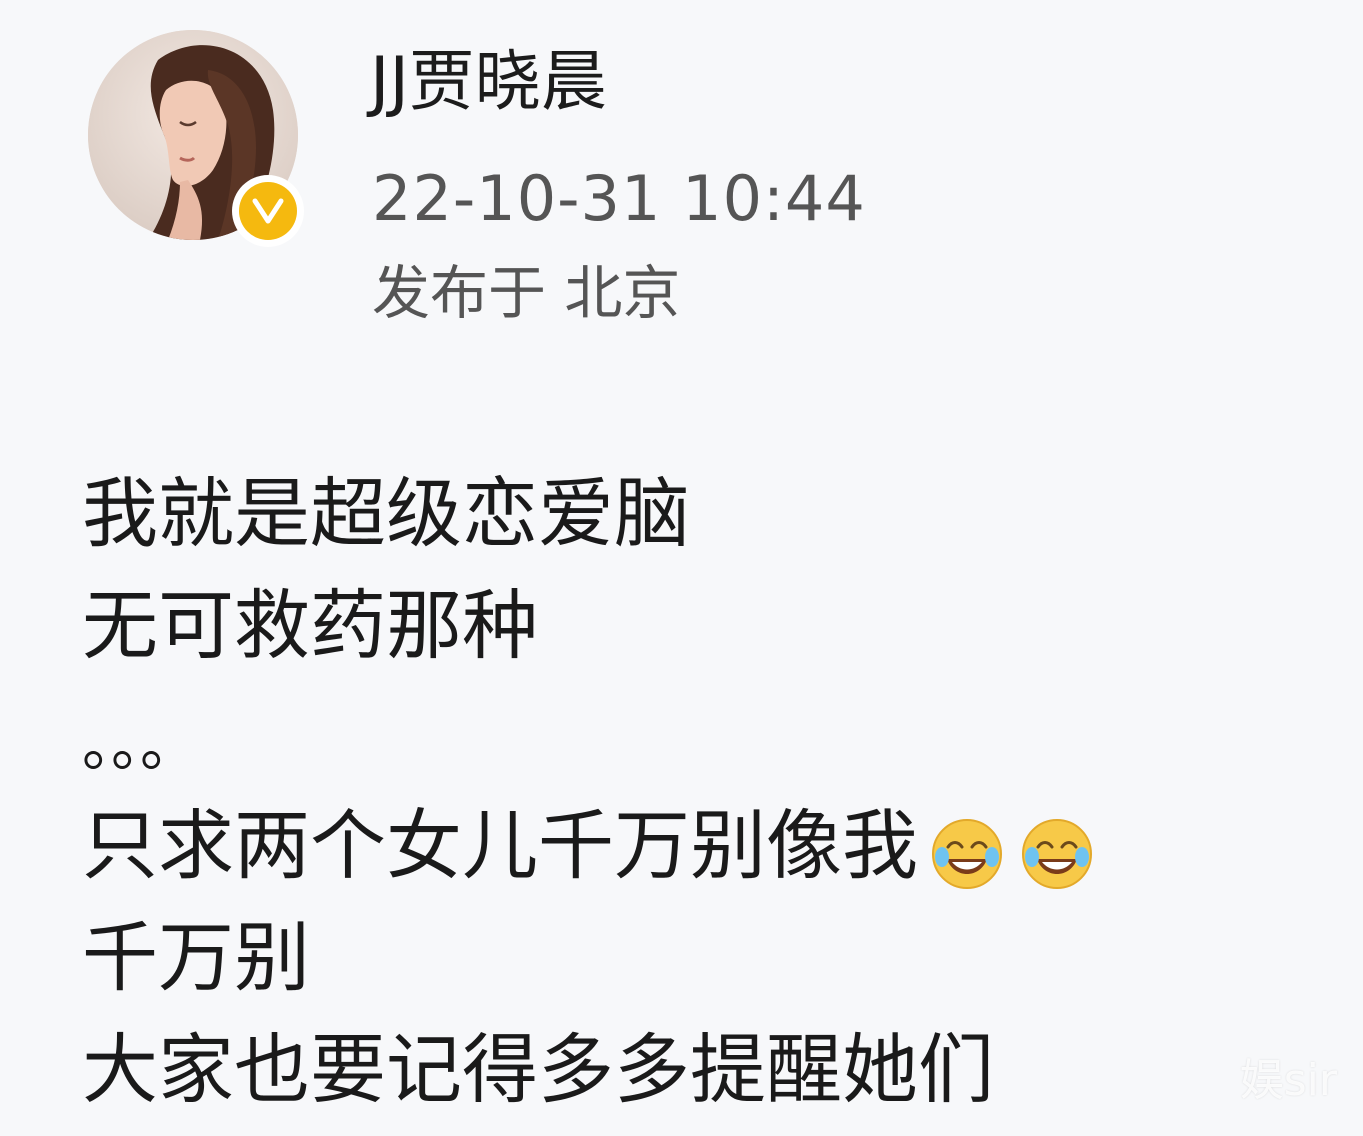 Image resolution: width=1363 pixels, height=1136 pixels. What do you see at coordinates (526, 293) in the screenshot?
I see `post-location: 发布于 北京` at bounding box center [526, 293].